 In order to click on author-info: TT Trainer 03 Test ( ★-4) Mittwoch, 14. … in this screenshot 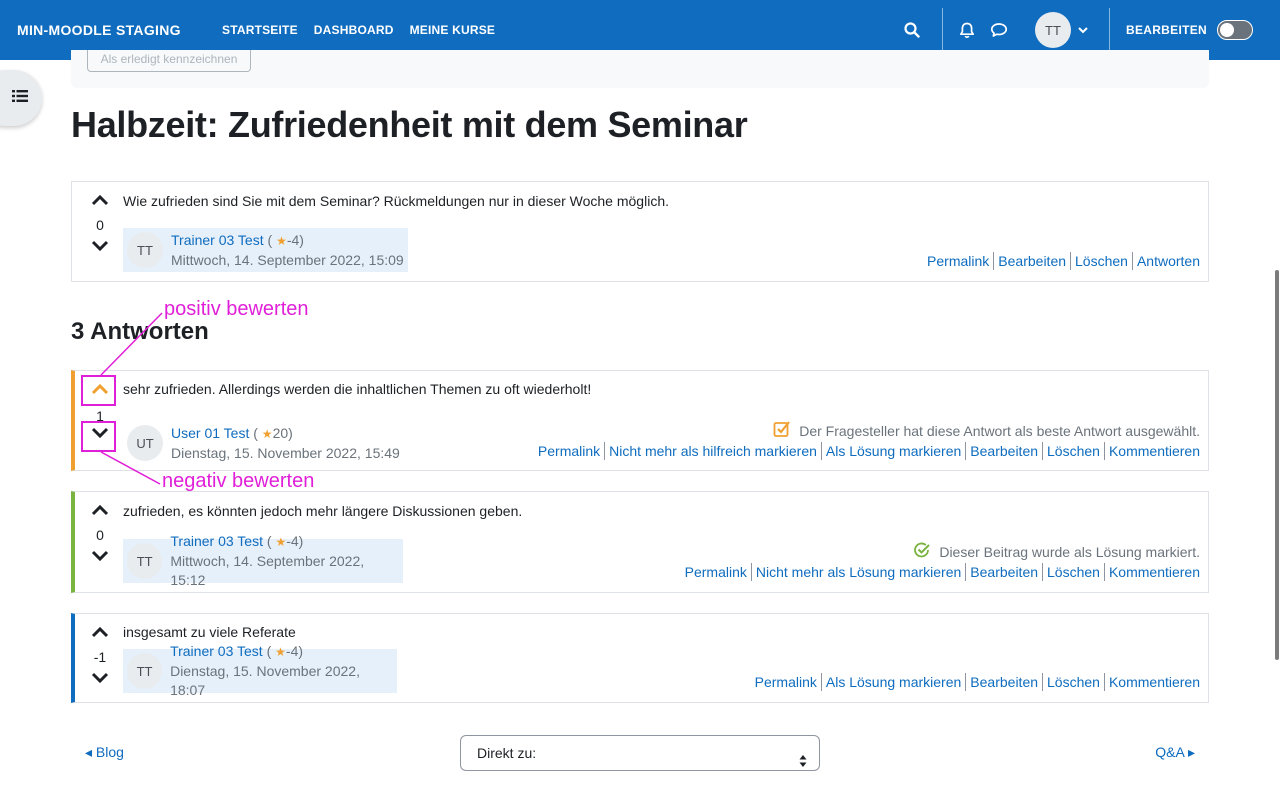, I will do `click(263, 560)`.